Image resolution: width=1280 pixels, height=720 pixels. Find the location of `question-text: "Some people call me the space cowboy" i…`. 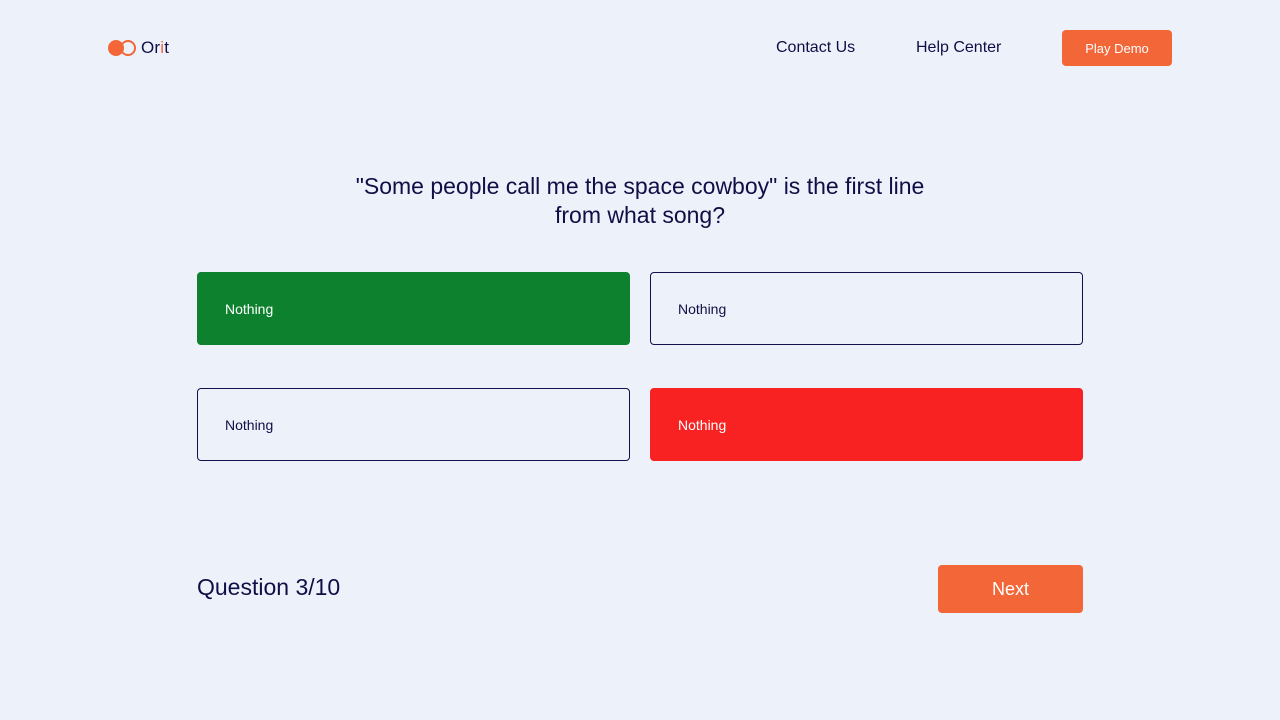

question-text: "Some people call me the space cowboy" i… is located at coordinates (640, 200).